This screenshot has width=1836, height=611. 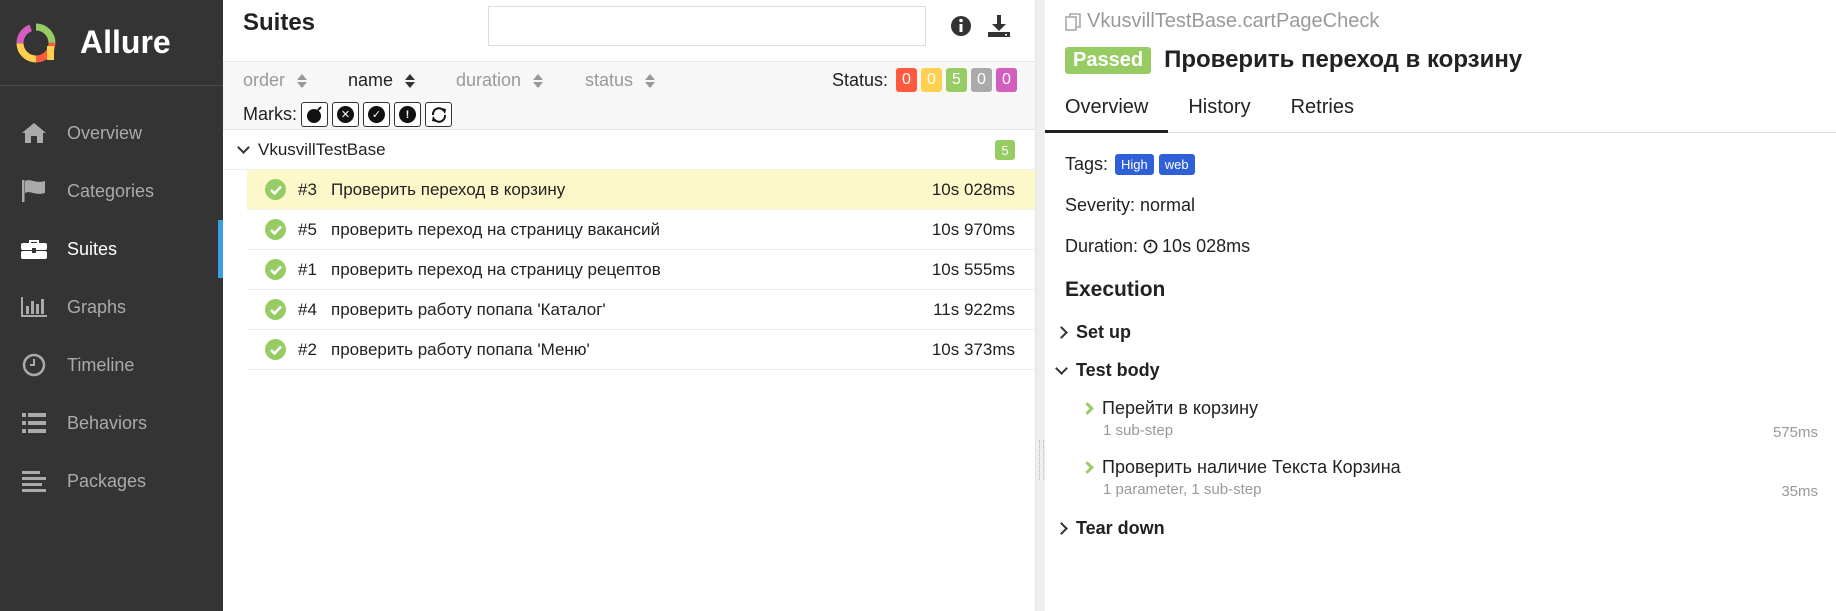 I want to click on step-title: Перейти в корзину, so click(x=1180, y=408).